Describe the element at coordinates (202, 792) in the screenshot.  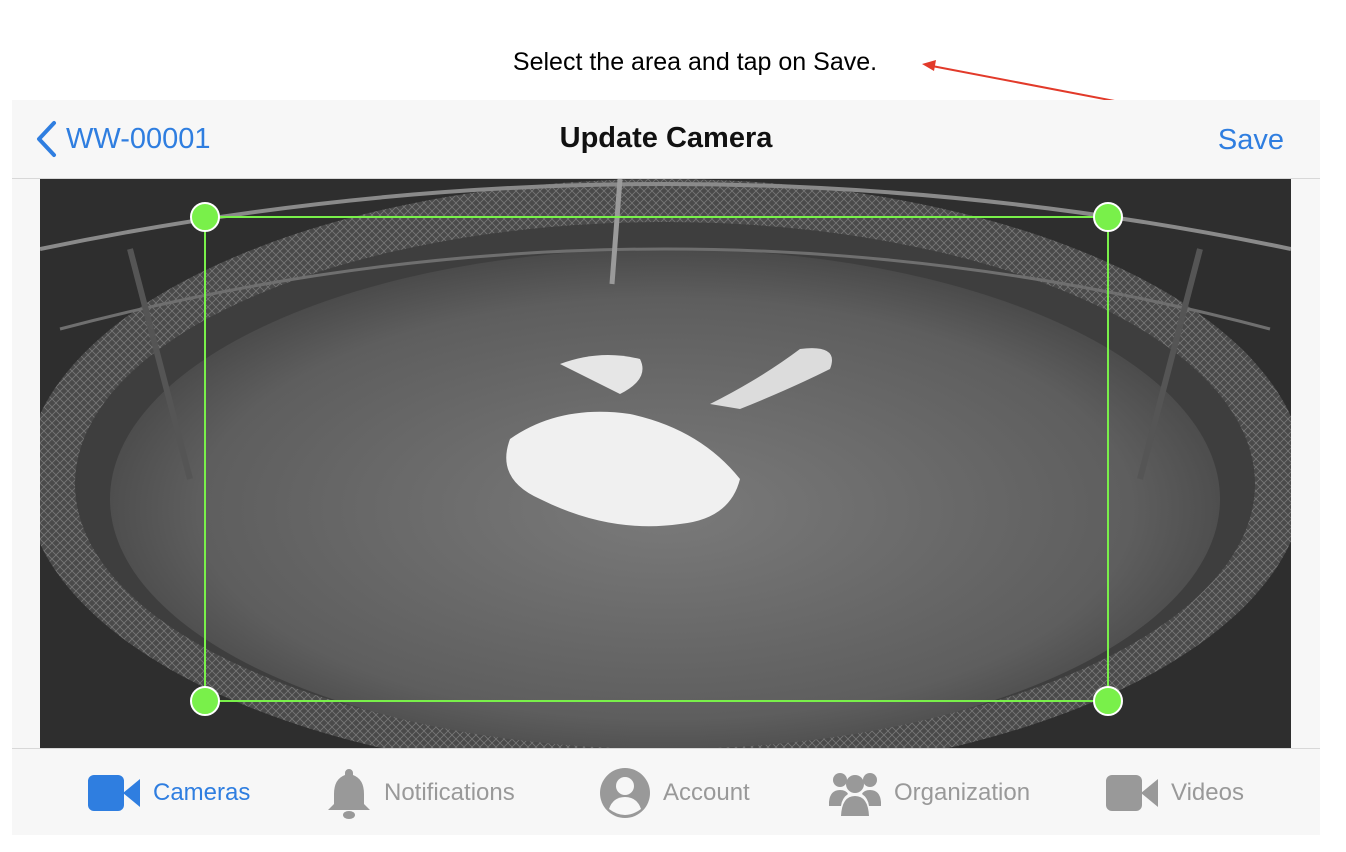
I see `tab-label: Cameras` at that location.